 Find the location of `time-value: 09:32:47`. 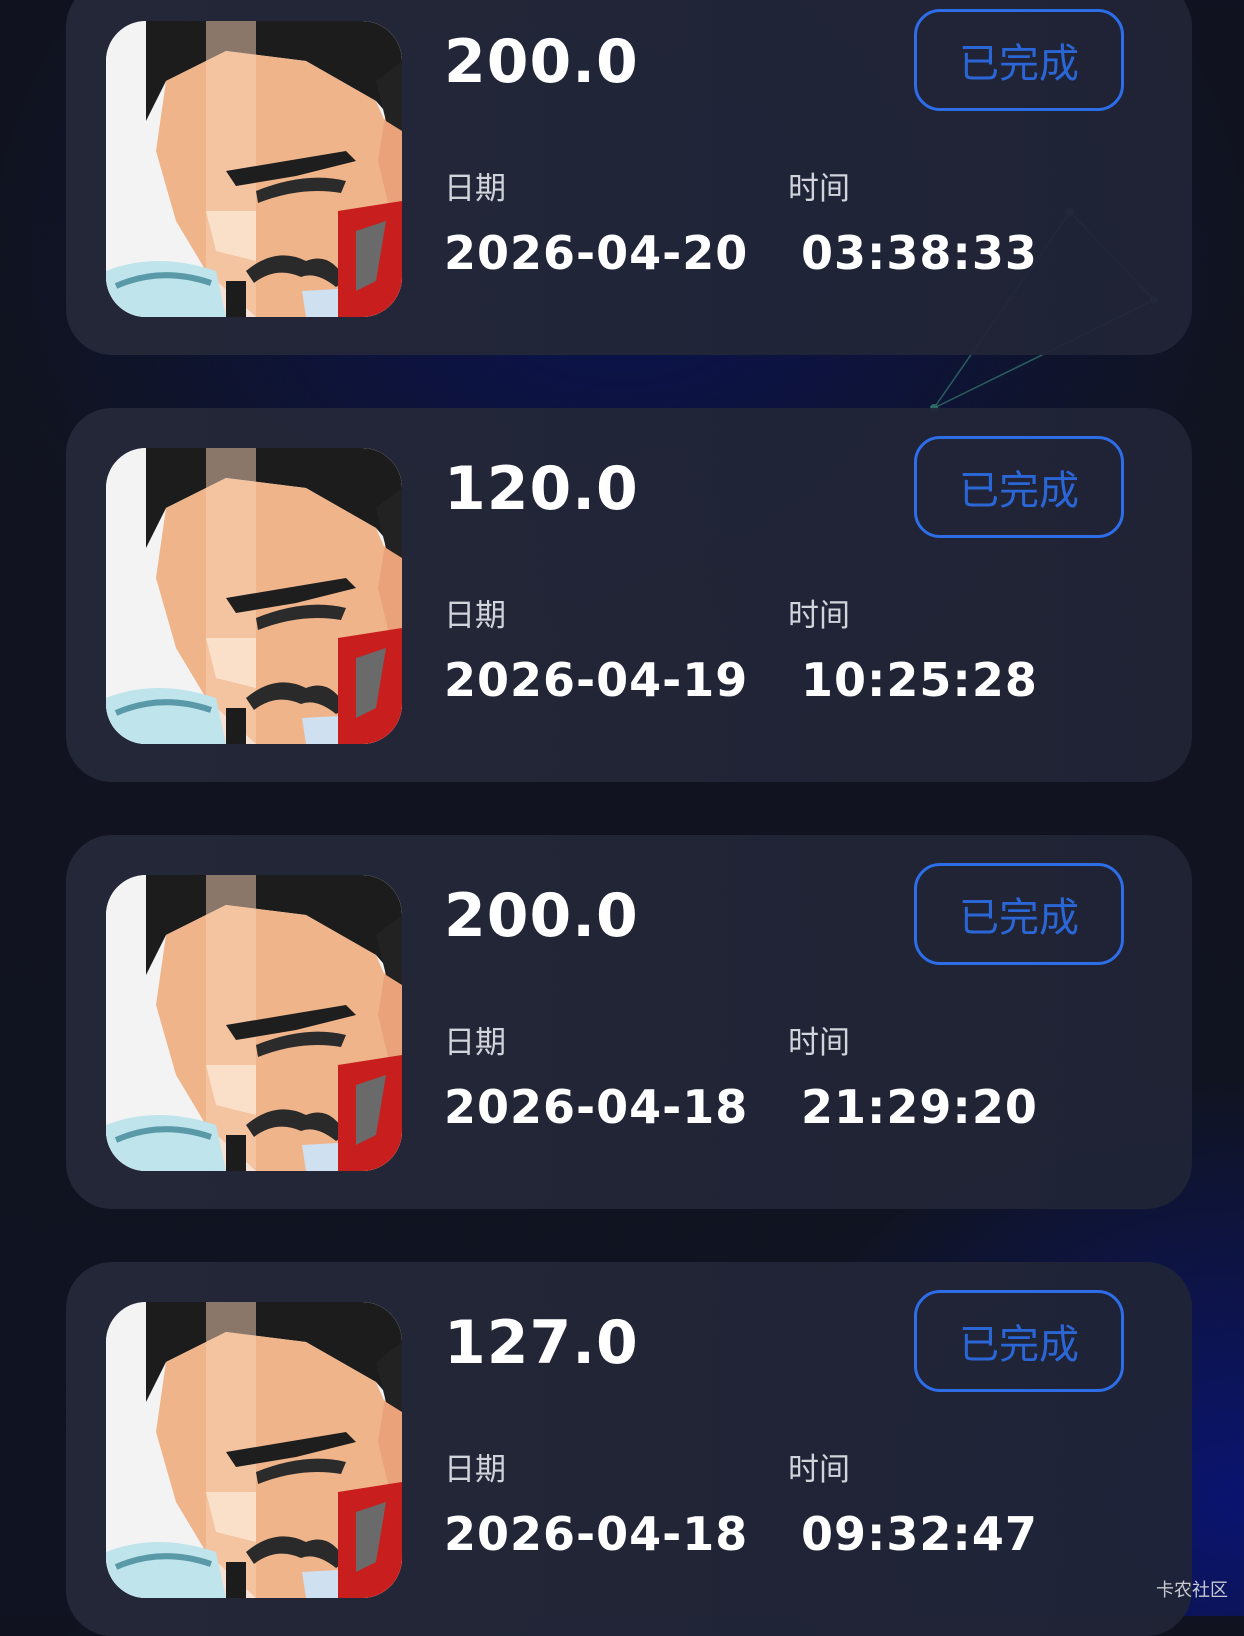

time-value: 09:32:47 is located at coordinates (919, 1534).